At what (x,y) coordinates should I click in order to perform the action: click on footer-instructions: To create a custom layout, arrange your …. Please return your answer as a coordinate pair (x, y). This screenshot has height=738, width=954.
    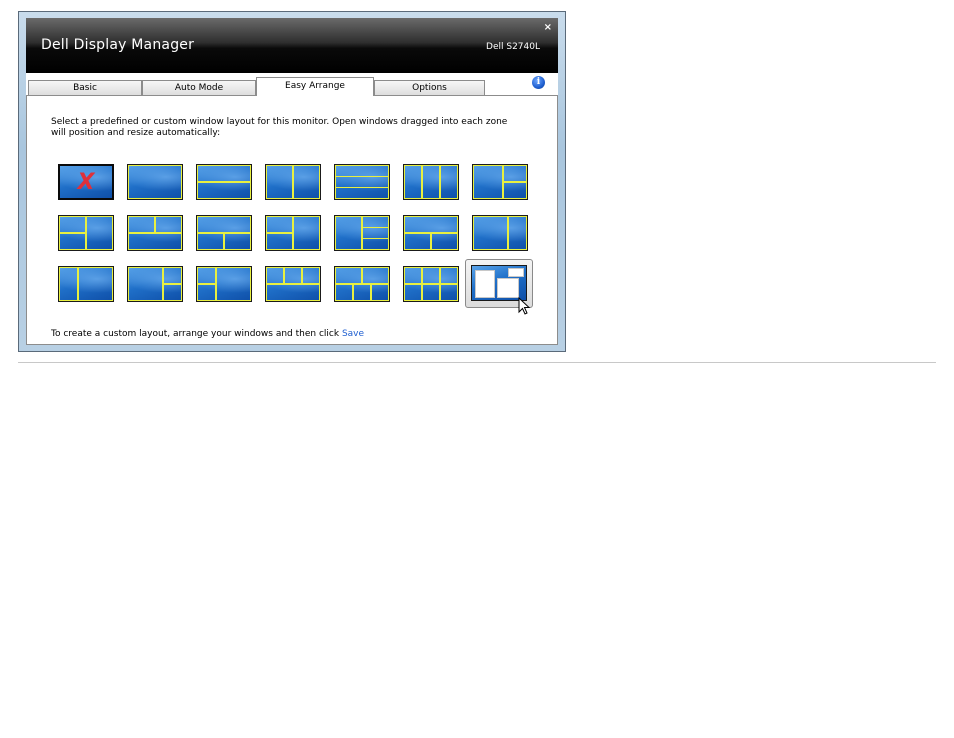
    Looking at the image, I should click on (196, 334).